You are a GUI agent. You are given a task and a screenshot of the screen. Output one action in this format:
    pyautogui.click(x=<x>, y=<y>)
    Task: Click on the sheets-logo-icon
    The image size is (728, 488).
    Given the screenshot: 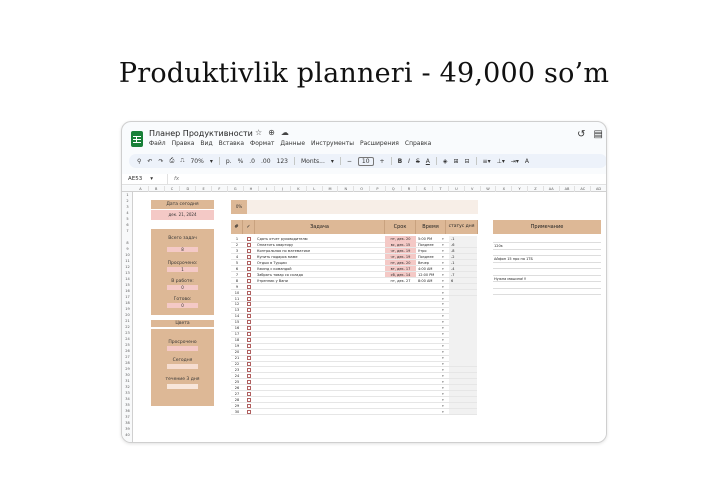 What is the action you would take?
    pyautogui.click(x=137, y=139)
    